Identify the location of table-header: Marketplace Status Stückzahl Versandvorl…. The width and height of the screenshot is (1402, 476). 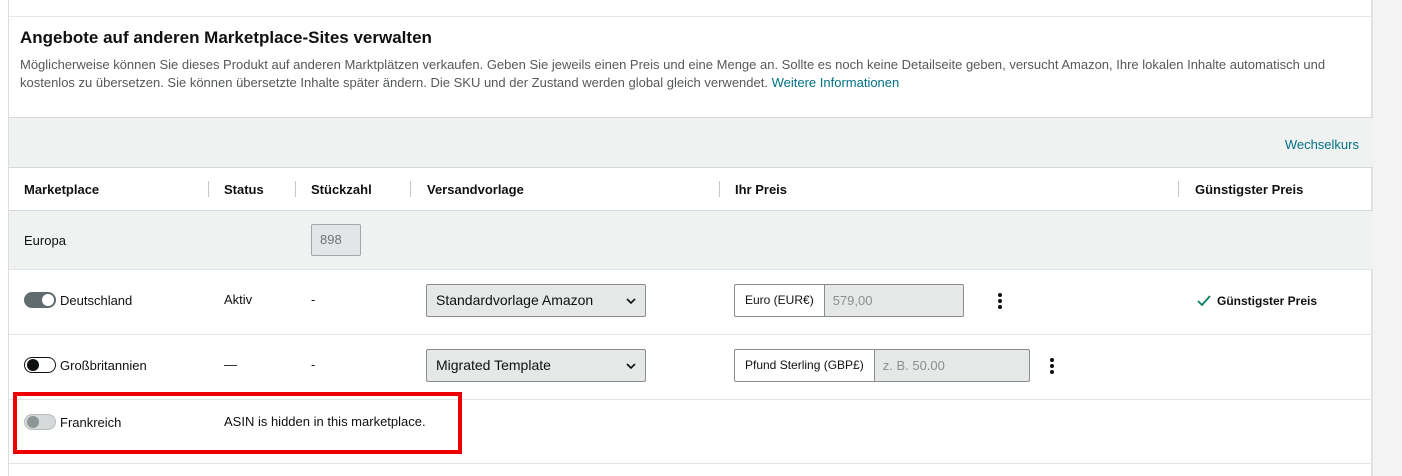
(691, 189).